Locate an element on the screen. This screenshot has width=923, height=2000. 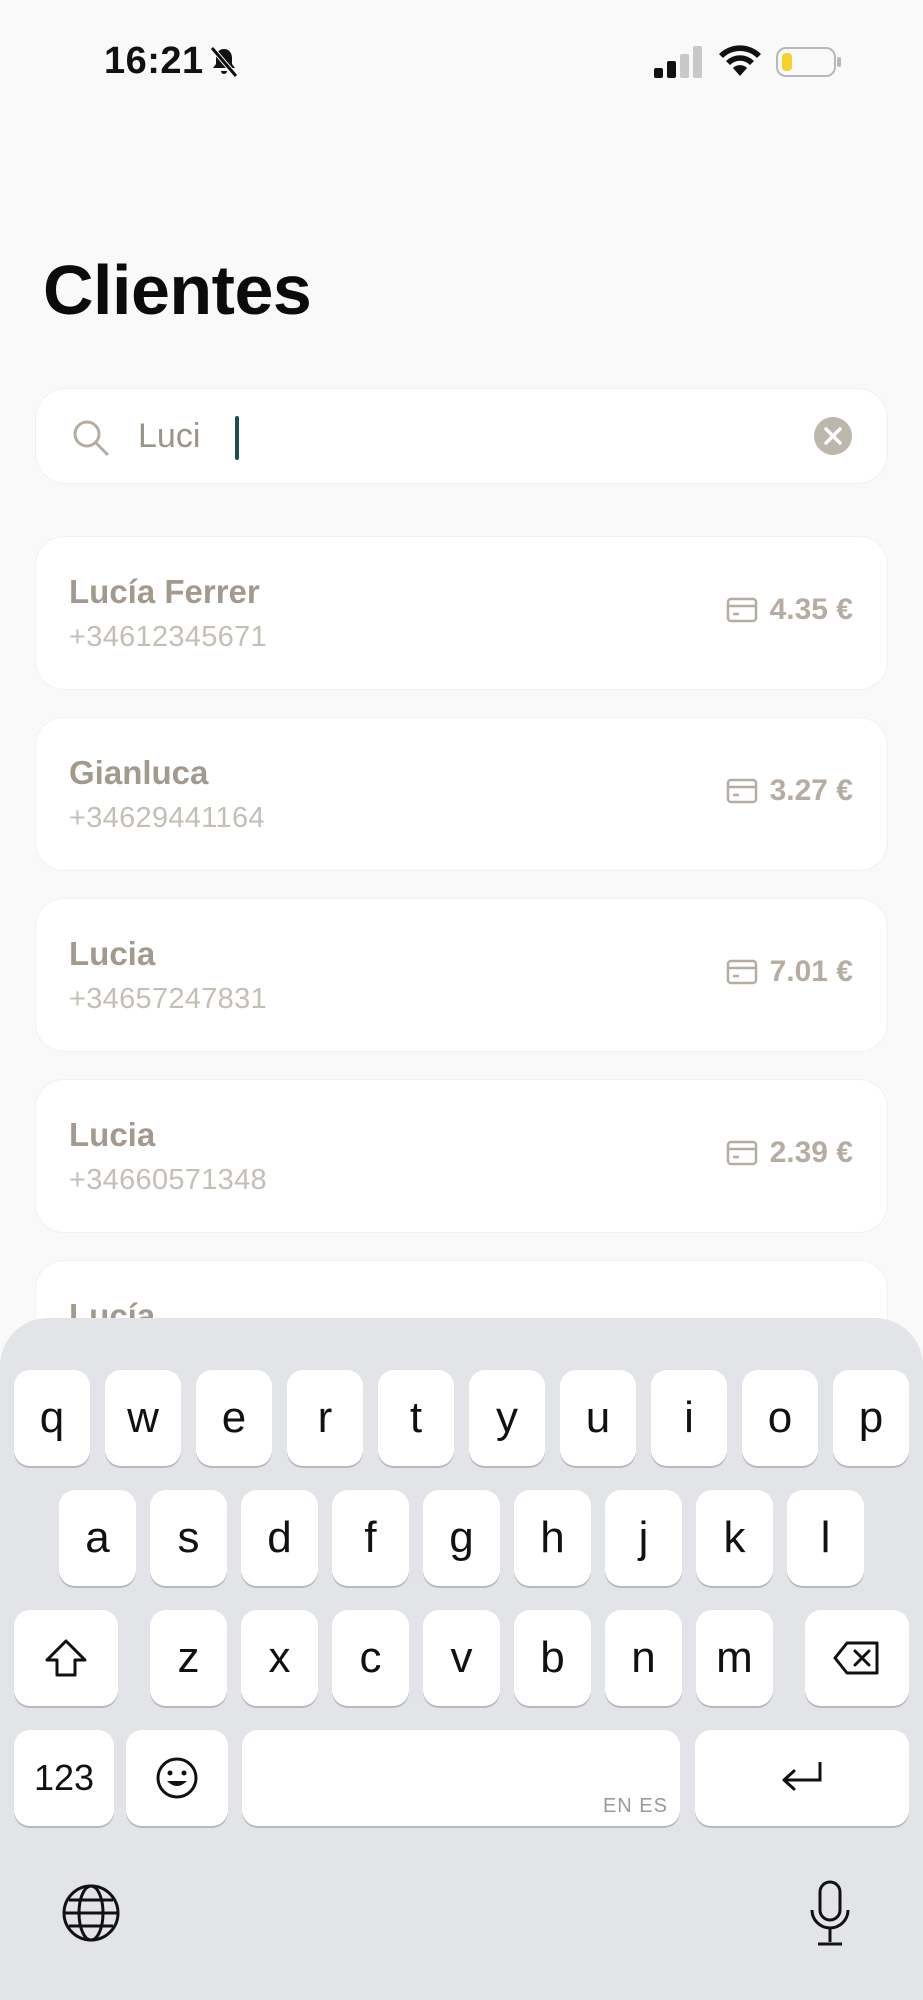
client-balance: 7.01 € is located at coordinates (789, 972).